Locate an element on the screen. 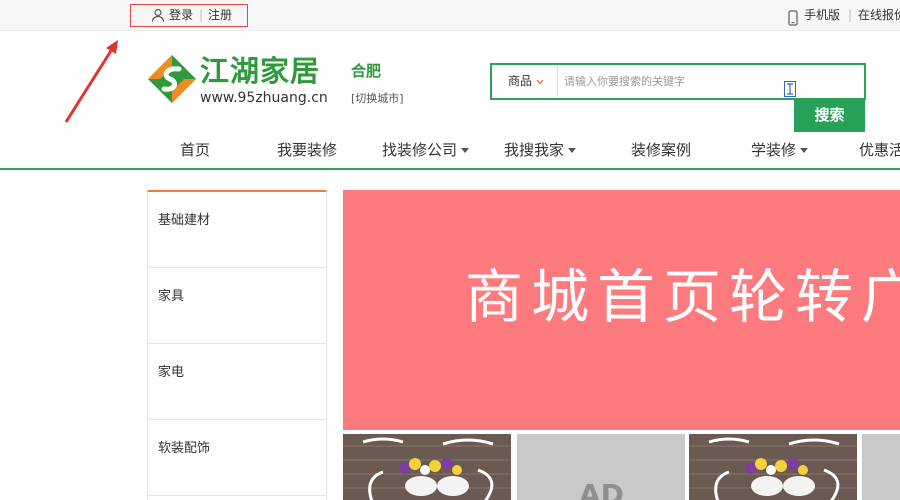 This screenshot has width=900, height=500. nav-item-label: 我要装修 is located at coordinates (307, 150).